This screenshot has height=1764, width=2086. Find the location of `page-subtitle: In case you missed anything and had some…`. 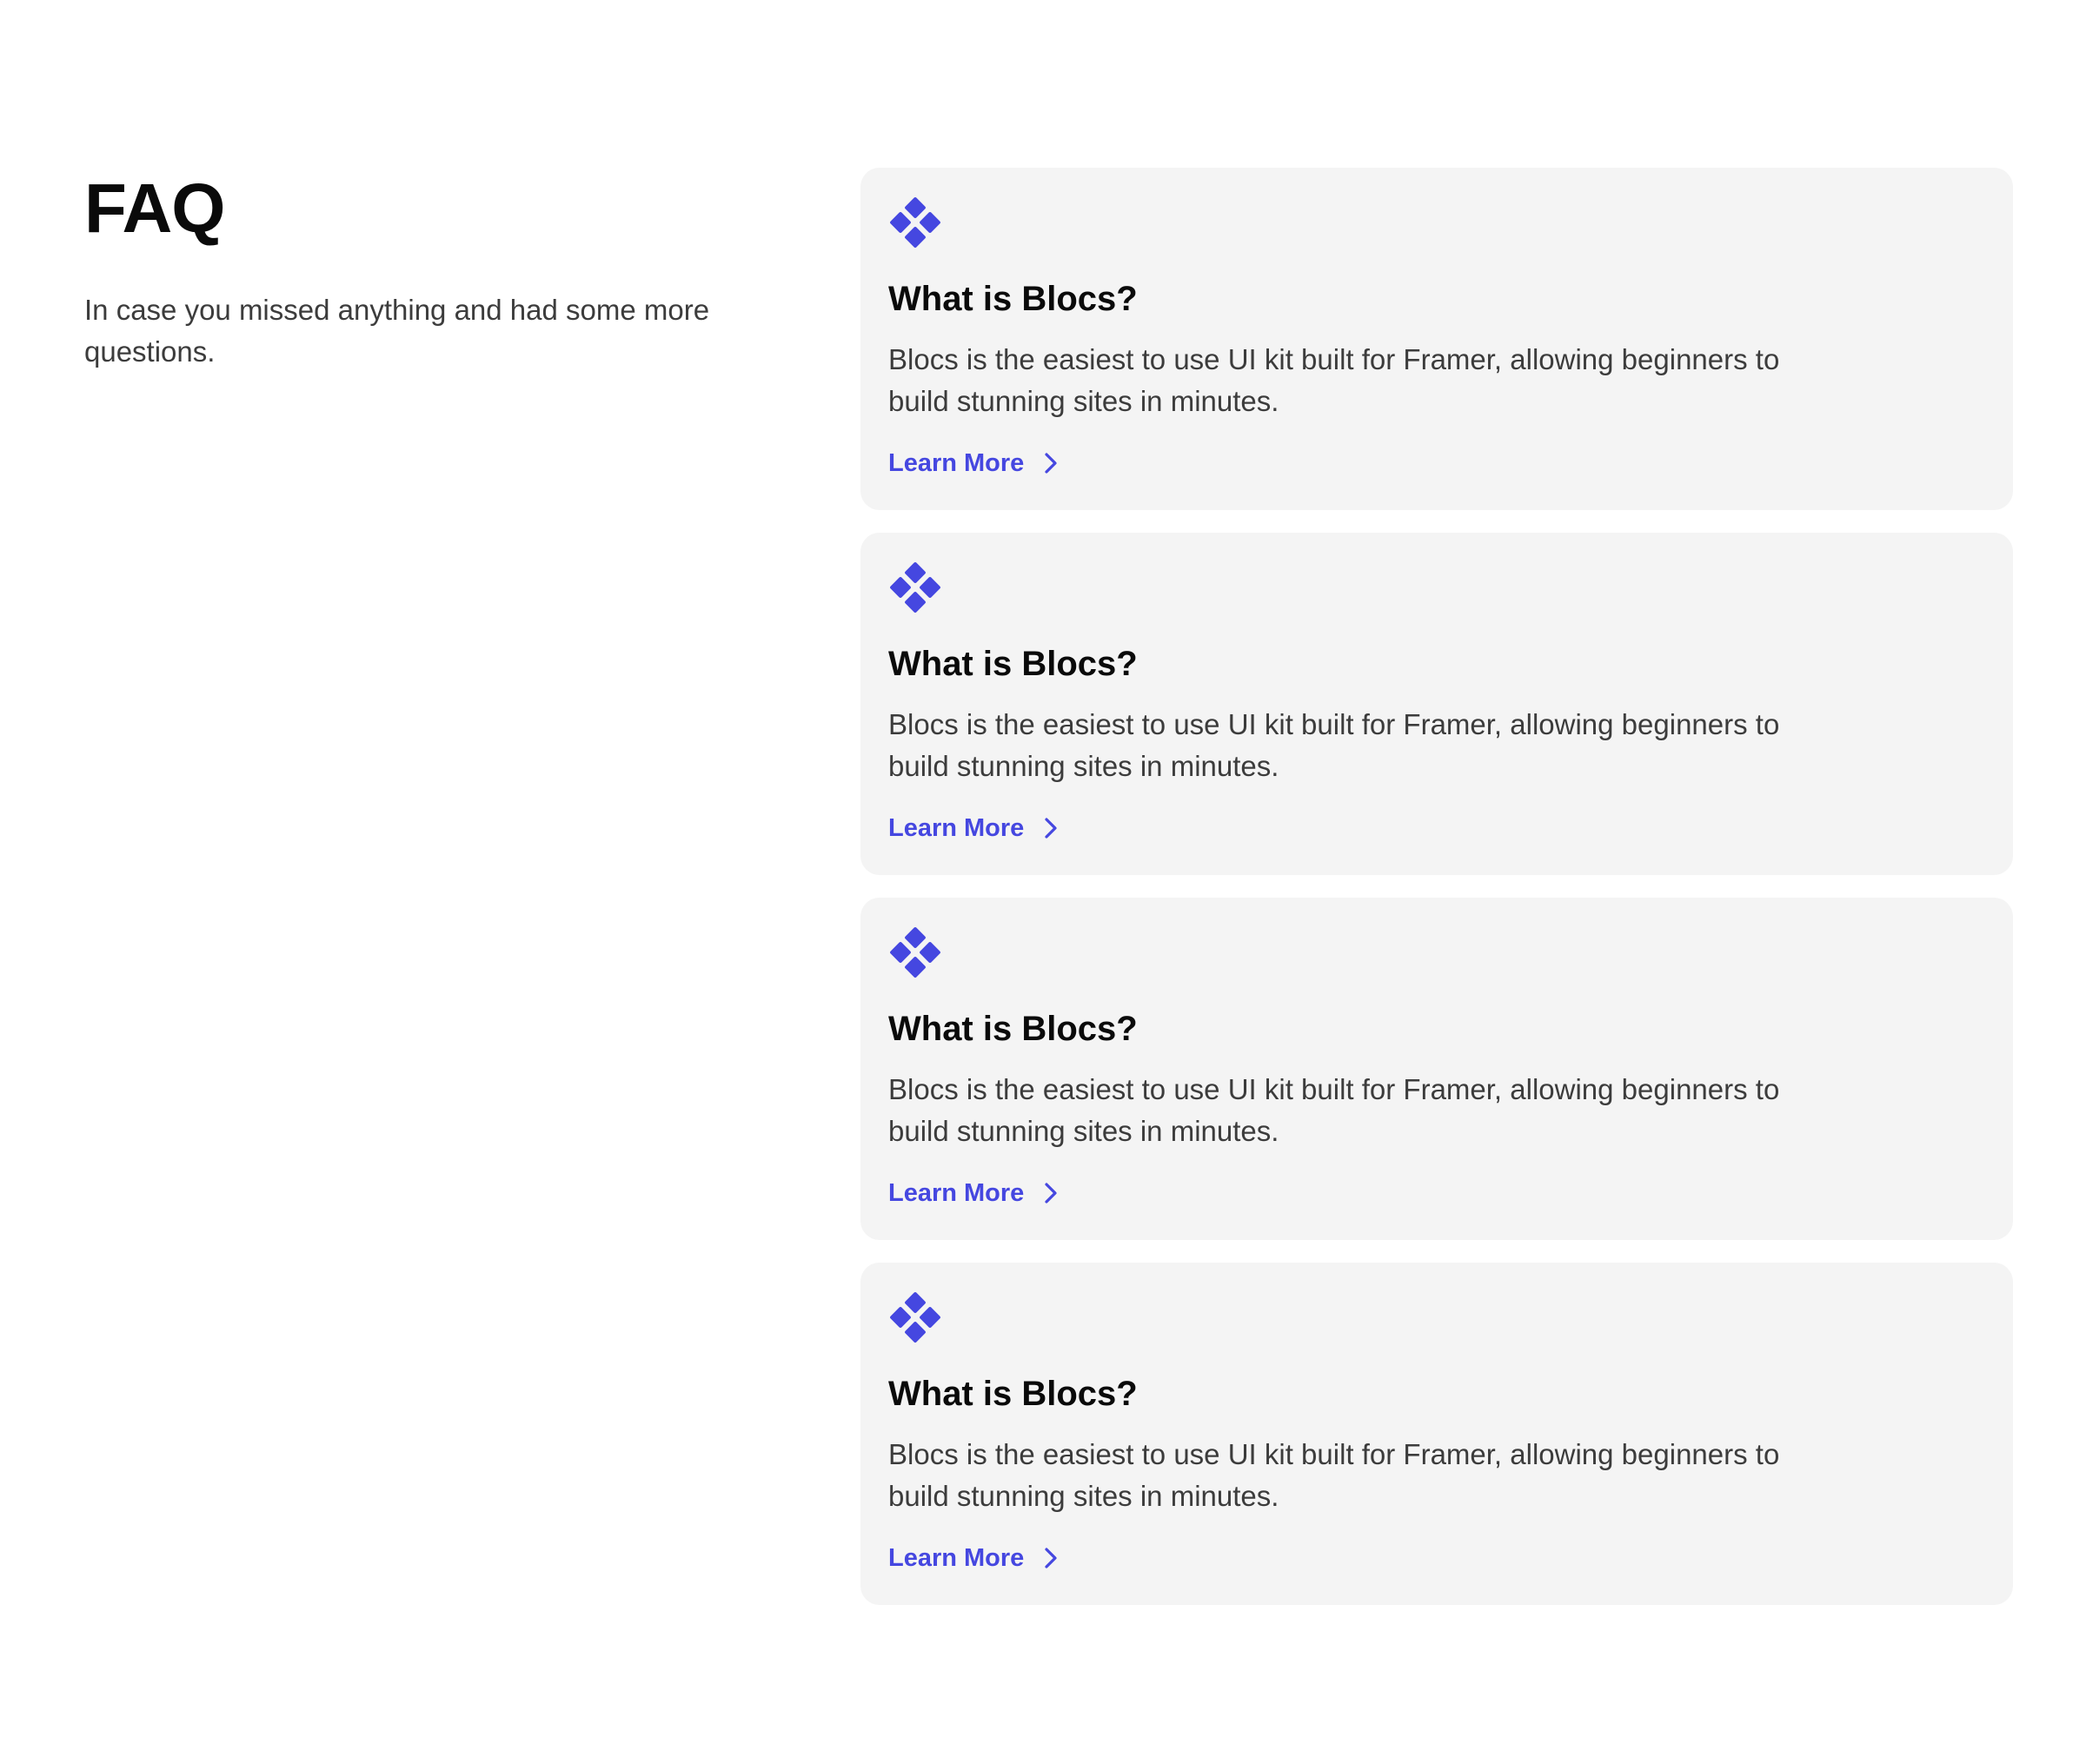

page-subtitle: In case you missed anything and had some… is located at coordinates (397, 331).